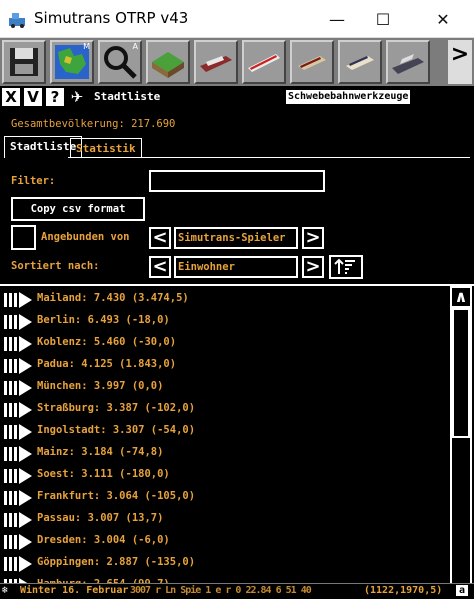 Image resolution: width=474 pixels, height=599 pixels. What do you see at coordinates (337, 19) in the screenshot?
I see `minimize-button: —` at bounding box center [337, 19].